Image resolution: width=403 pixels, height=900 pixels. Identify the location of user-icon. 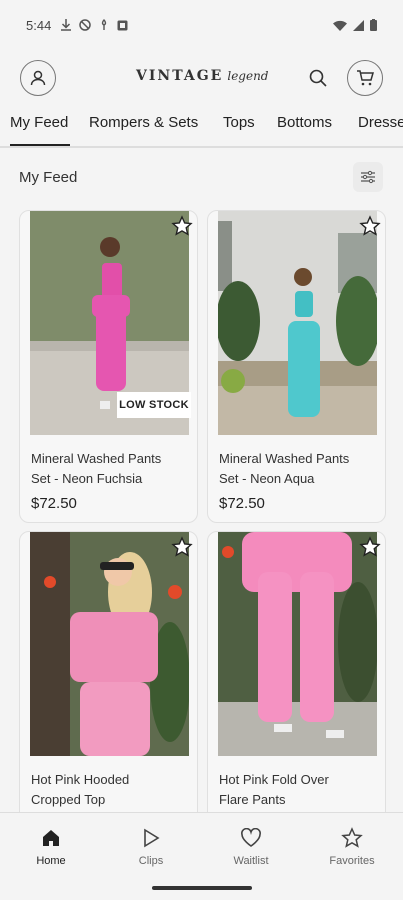
(38, 78).